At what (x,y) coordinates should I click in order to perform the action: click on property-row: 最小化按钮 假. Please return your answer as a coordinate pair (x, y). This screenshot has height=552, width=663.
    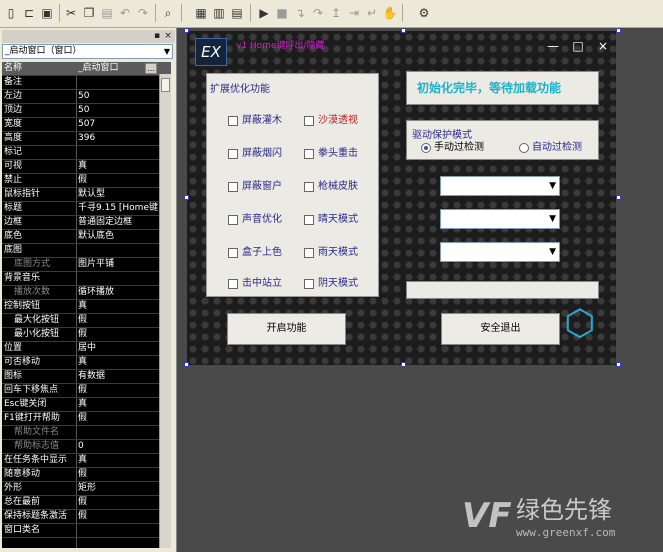
    Looking at the image, I should click on (86, 335).